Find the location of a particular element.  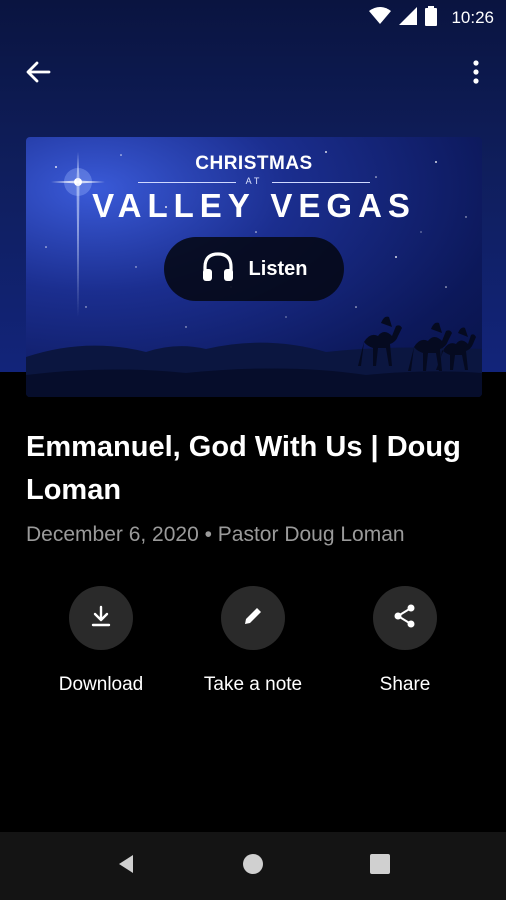

nav-back-icon is located at coordinates (126, 866).